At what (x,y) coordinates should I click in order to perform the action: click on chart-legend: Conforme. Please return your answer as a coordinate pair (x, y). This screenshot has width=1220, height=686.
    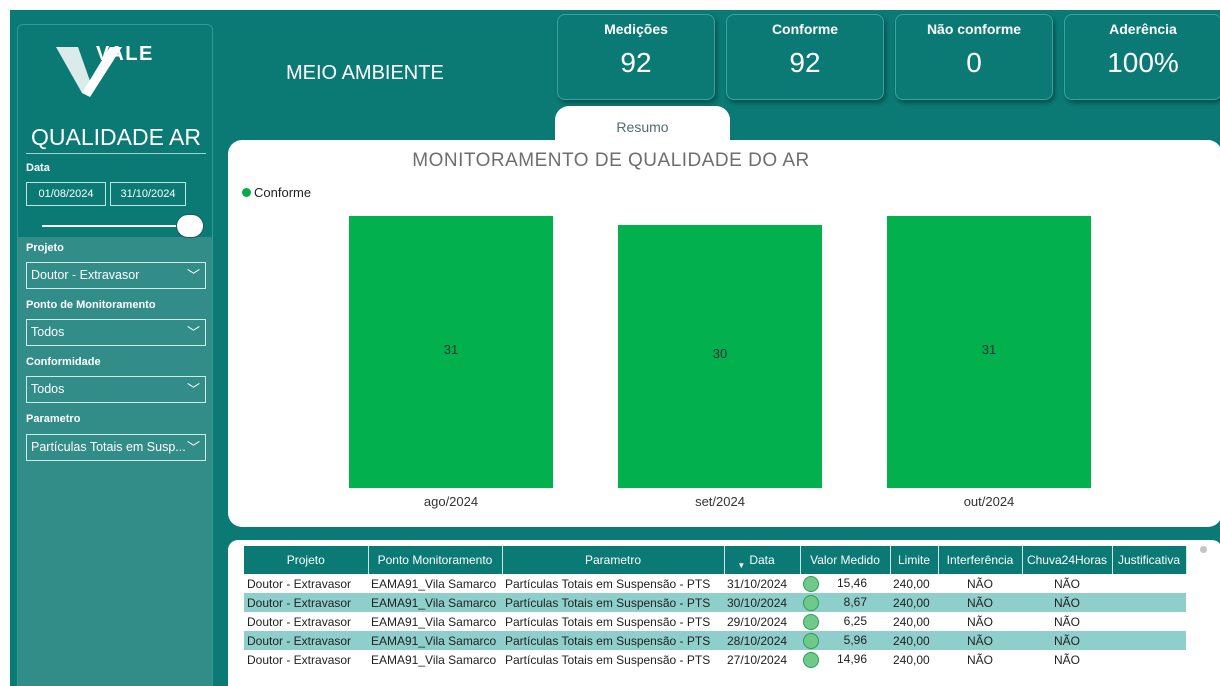
    Looking at the image, I should click on (276, 192).